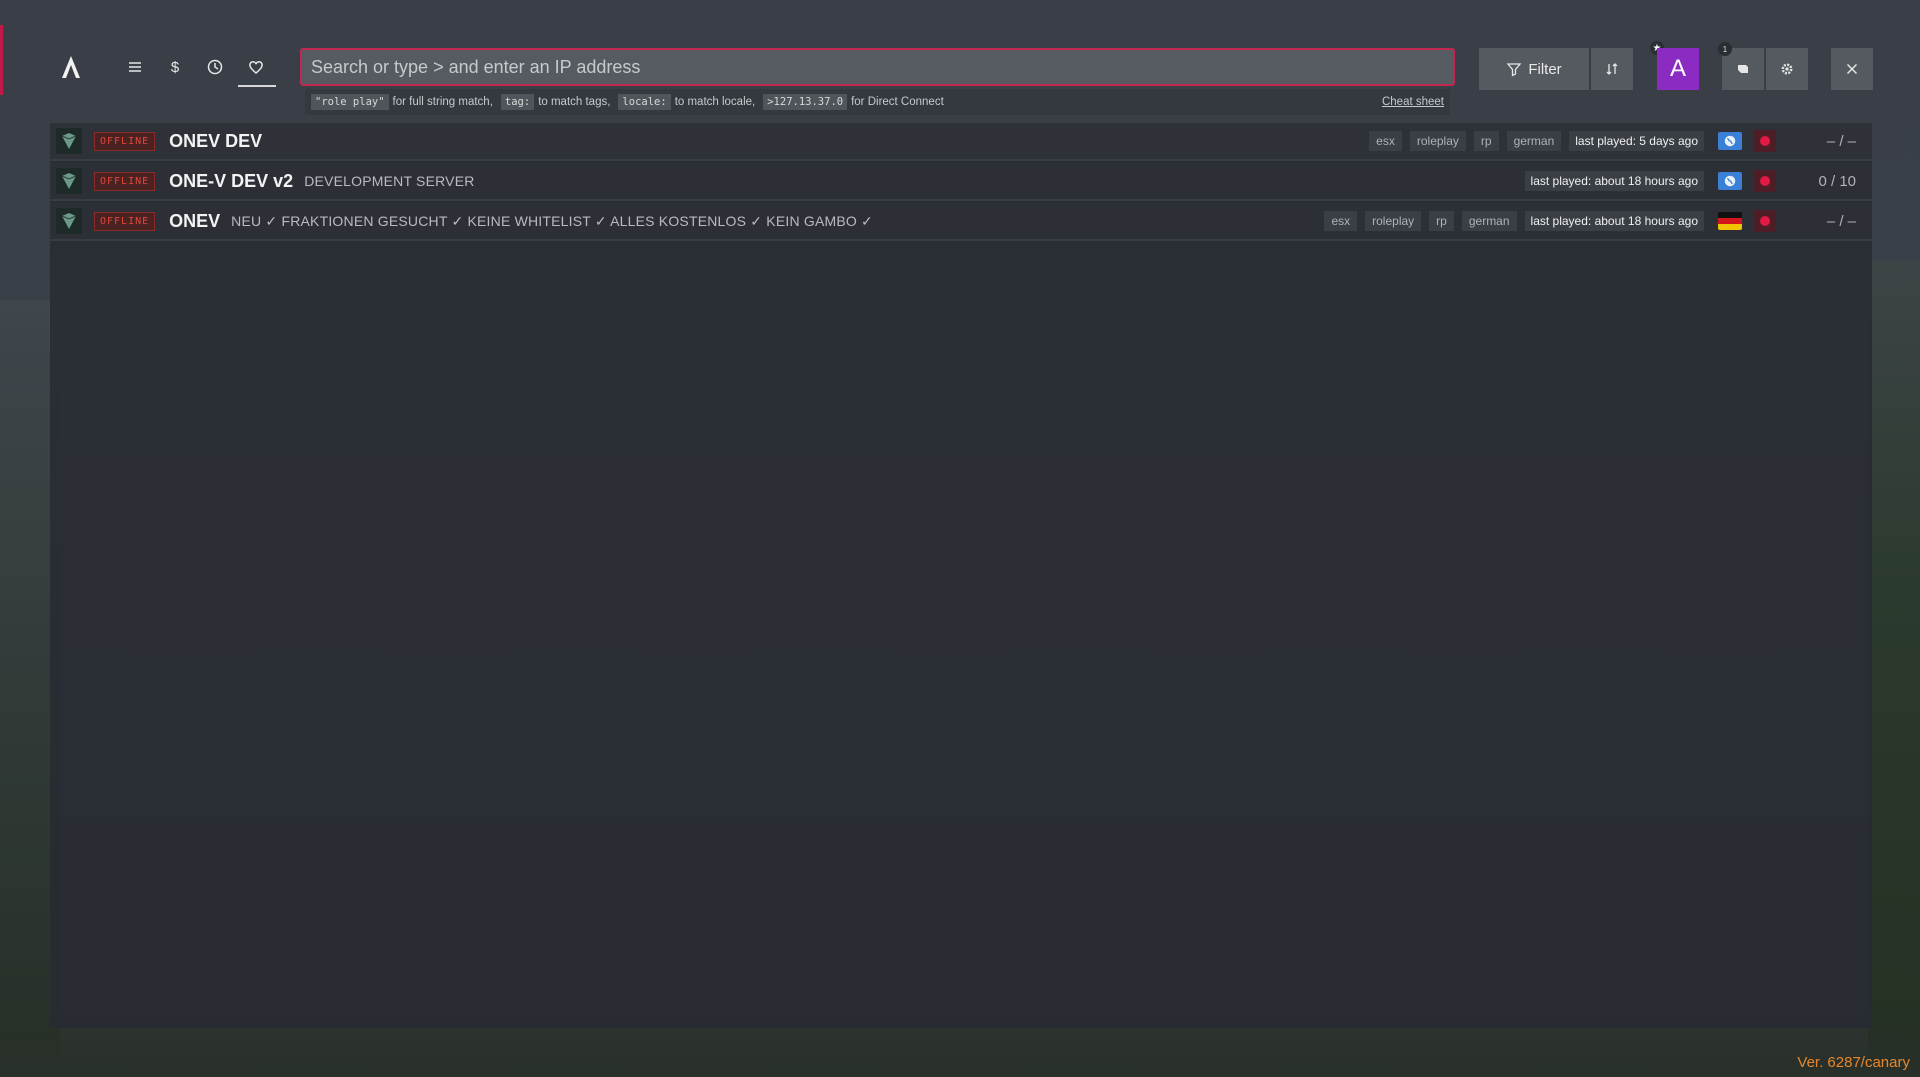  What do you see at coordinates (71, 67) in the screenshot?
I see `app-logo-icon` at bounding box center [71, 67].